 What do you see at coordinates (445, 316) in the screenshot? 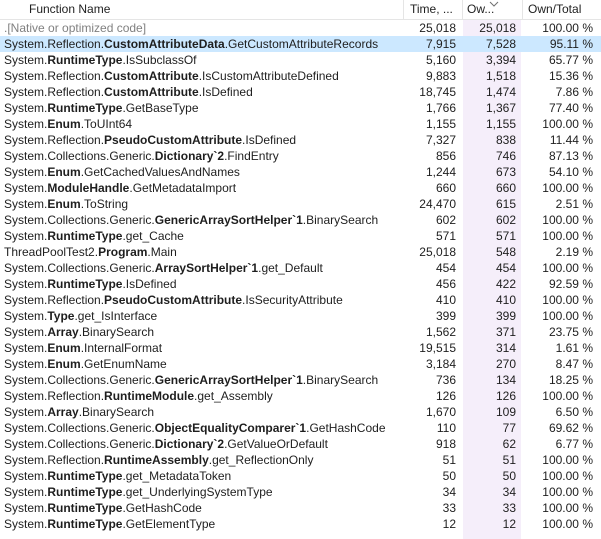
I see `time-cell: 399` at bounding box center [445, 316].